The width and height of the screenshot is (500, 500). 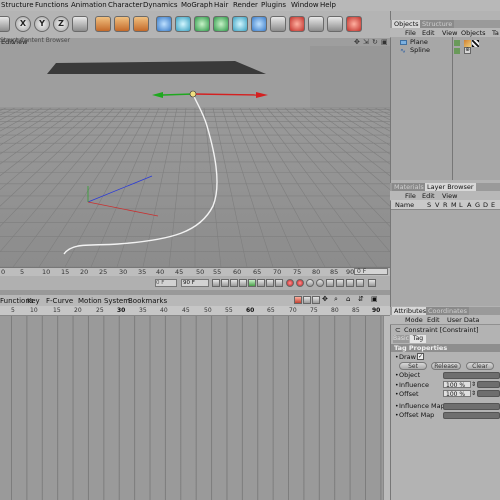 I want to click on keyframe-selection-icon, so click(x=310, y=283).